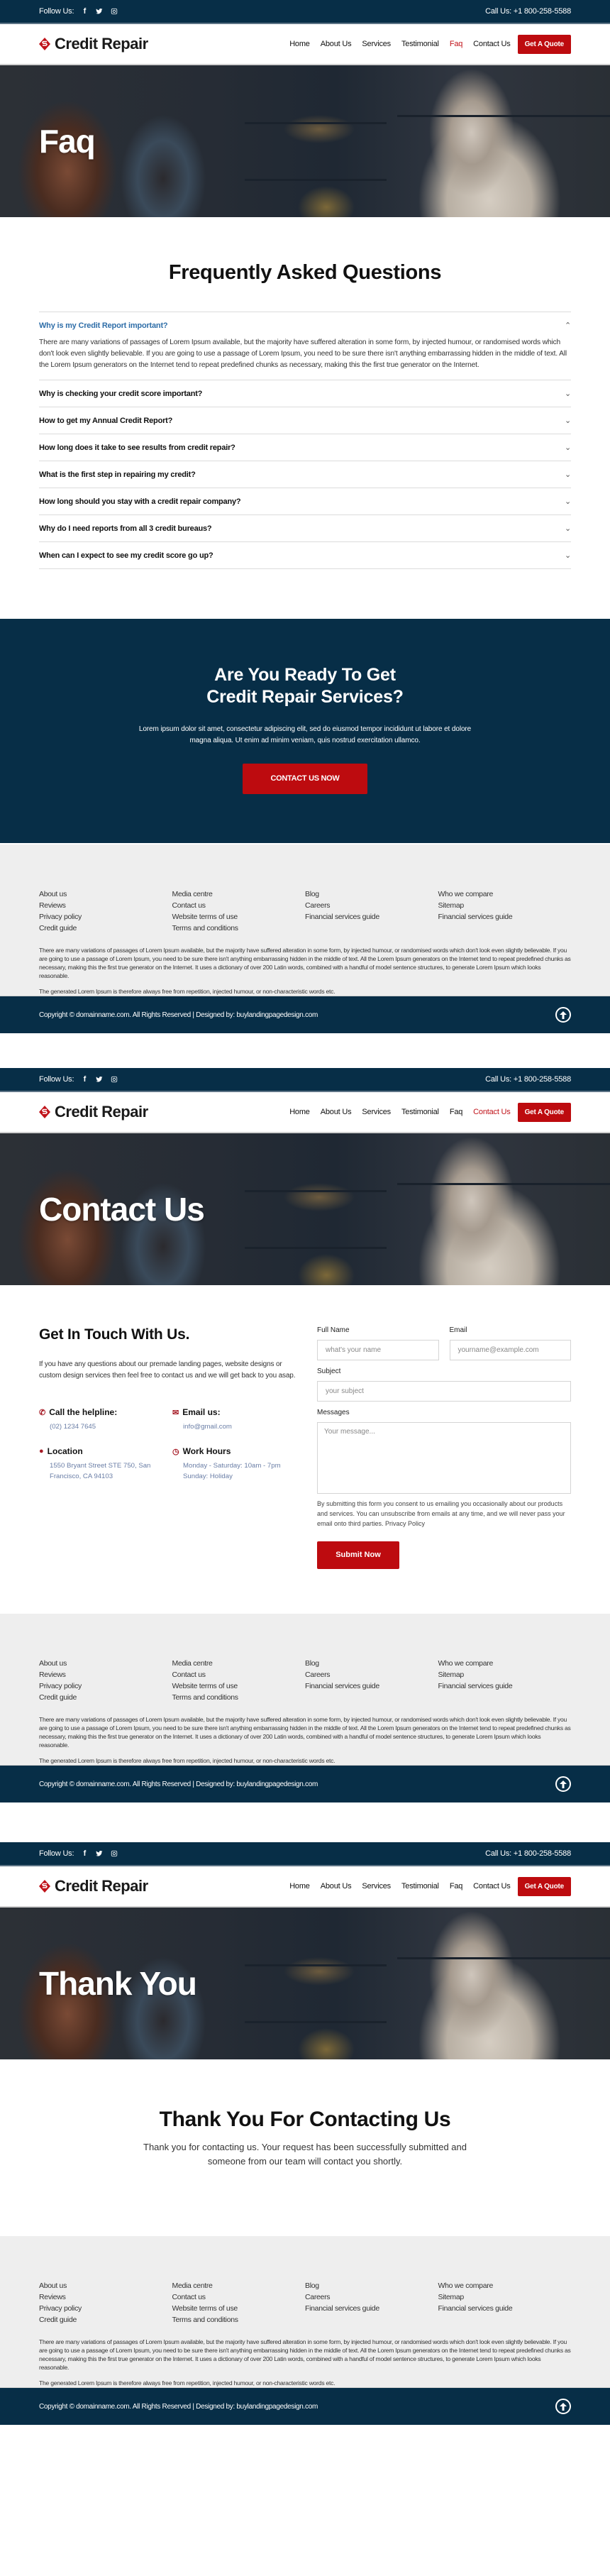 This screenshot has width=610, height=2576. I want to click on helpline-value: (02) 1234 7645, so click(106, 1426).